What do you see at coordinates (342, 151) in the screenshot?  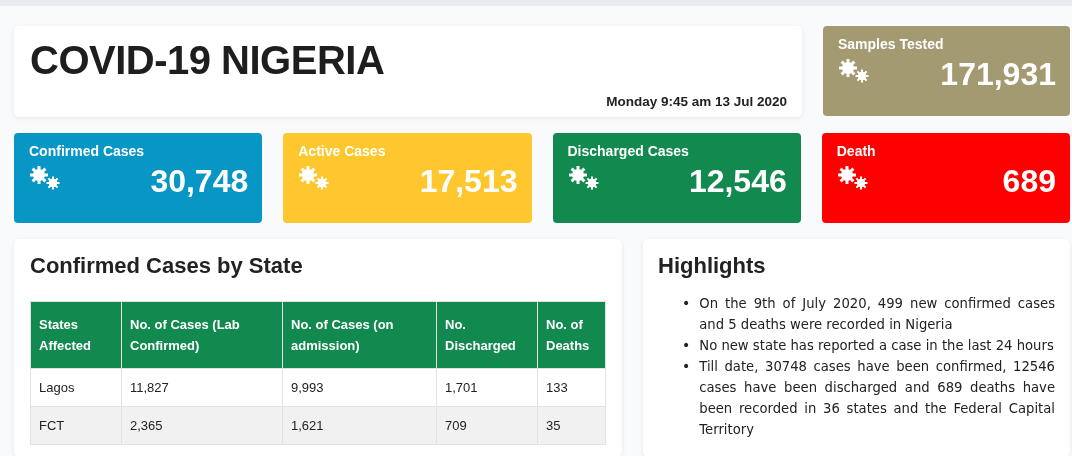 I see `stat-label: Active Cases` at bounding box center [342, 151].